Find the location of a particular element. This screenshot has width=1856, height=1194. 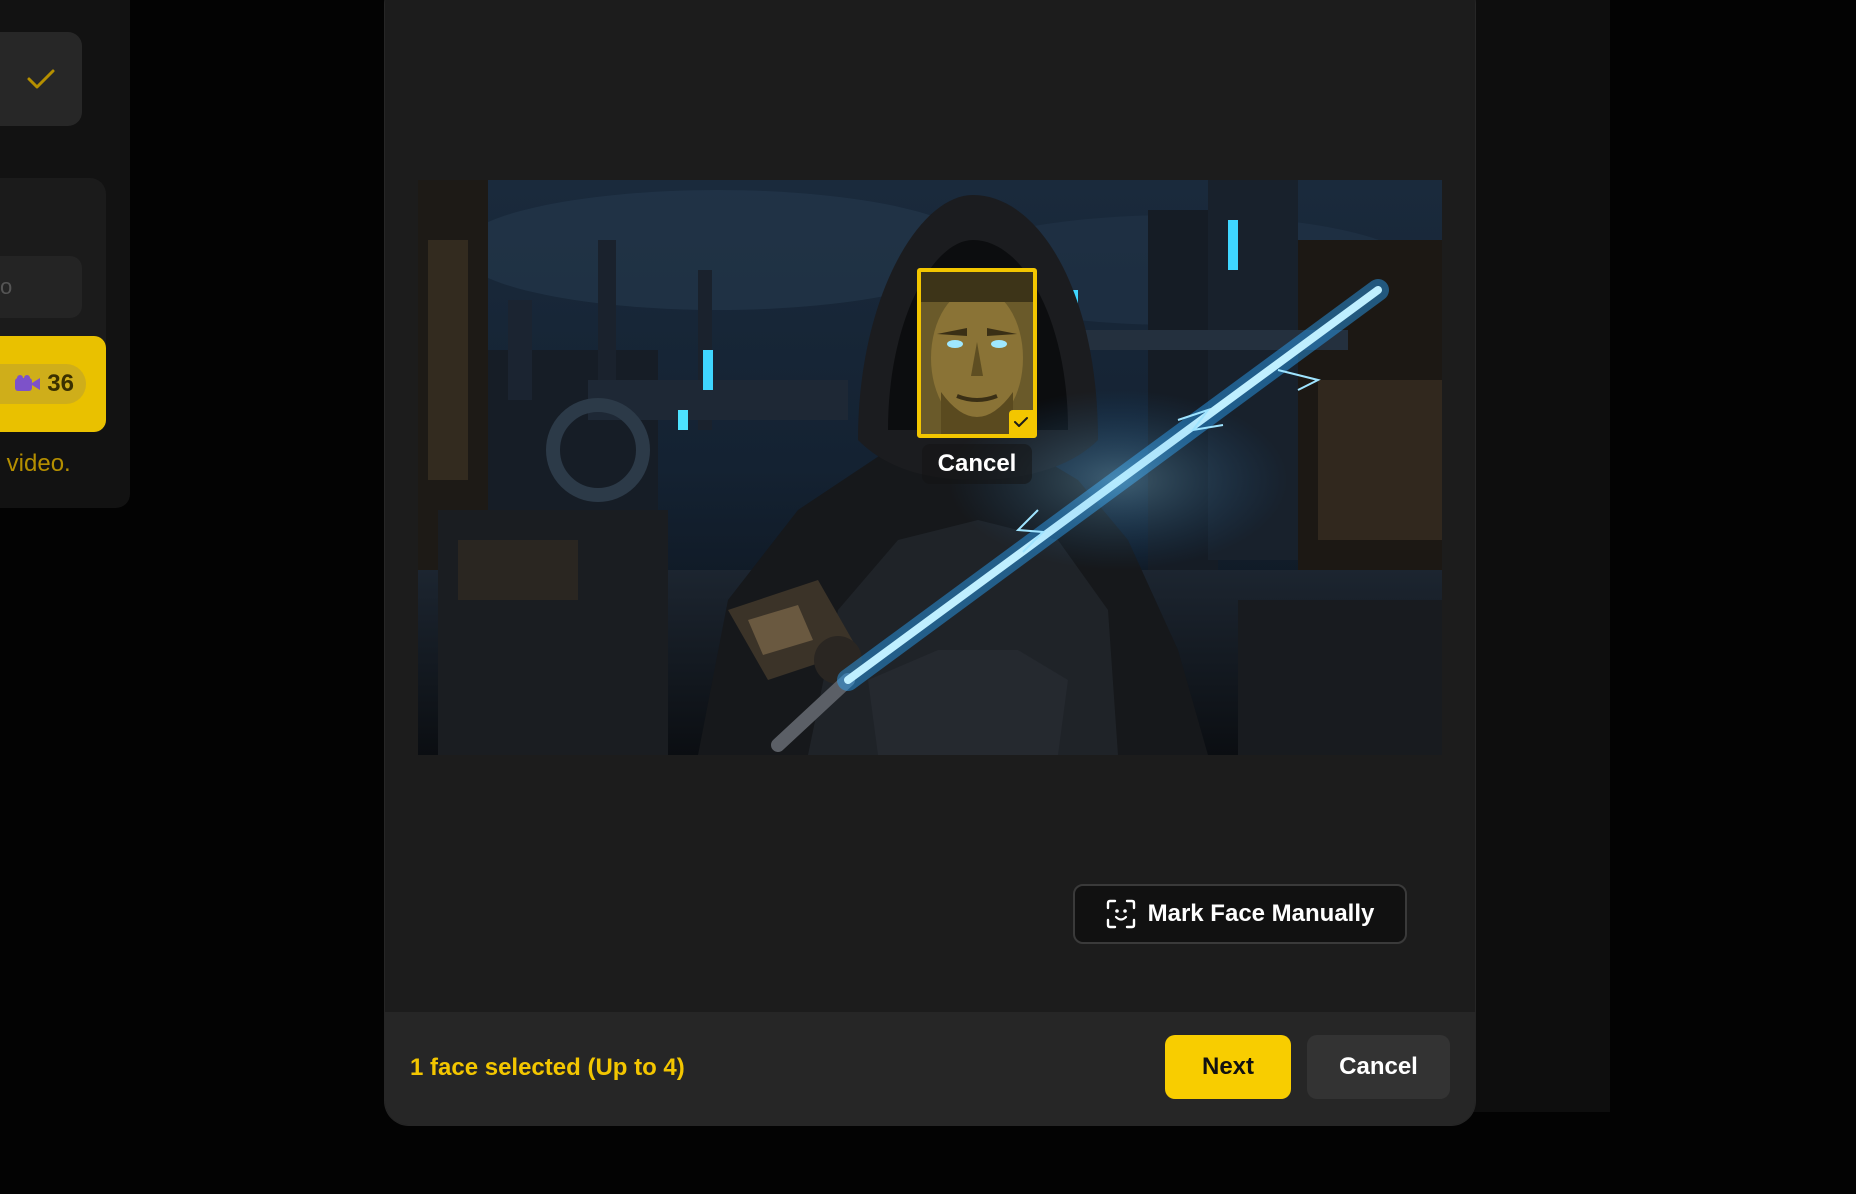

mark-face-label: Mark Face Manually is located at coordinates (1261, 913).